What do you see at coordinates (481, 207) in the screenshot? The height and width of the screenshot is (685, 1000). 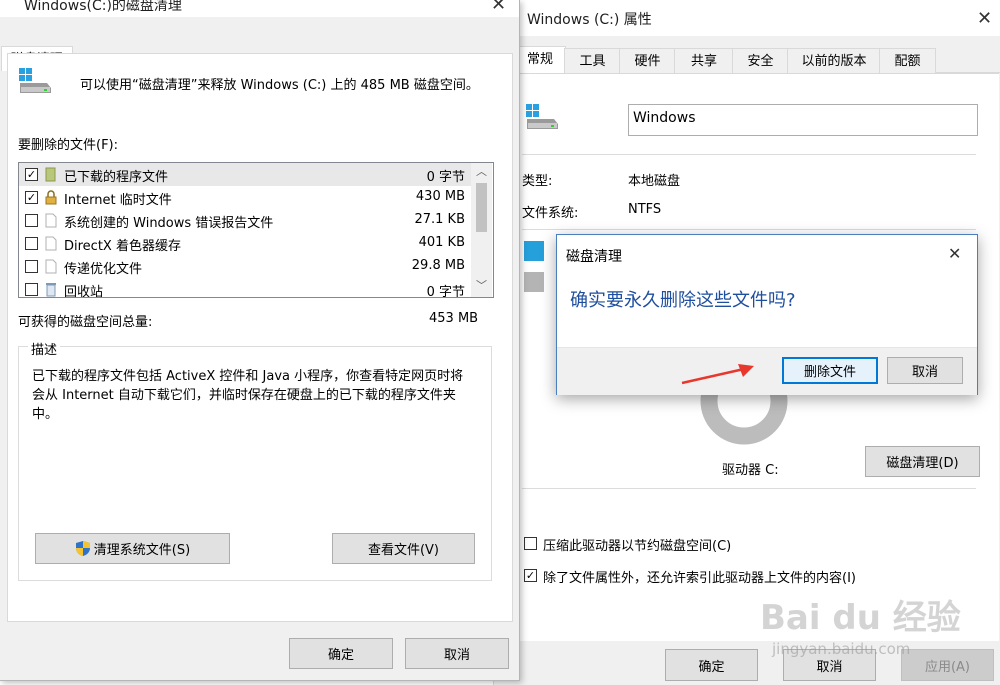 I see `scrollbar-thumb` at bounding box center [481, 207].